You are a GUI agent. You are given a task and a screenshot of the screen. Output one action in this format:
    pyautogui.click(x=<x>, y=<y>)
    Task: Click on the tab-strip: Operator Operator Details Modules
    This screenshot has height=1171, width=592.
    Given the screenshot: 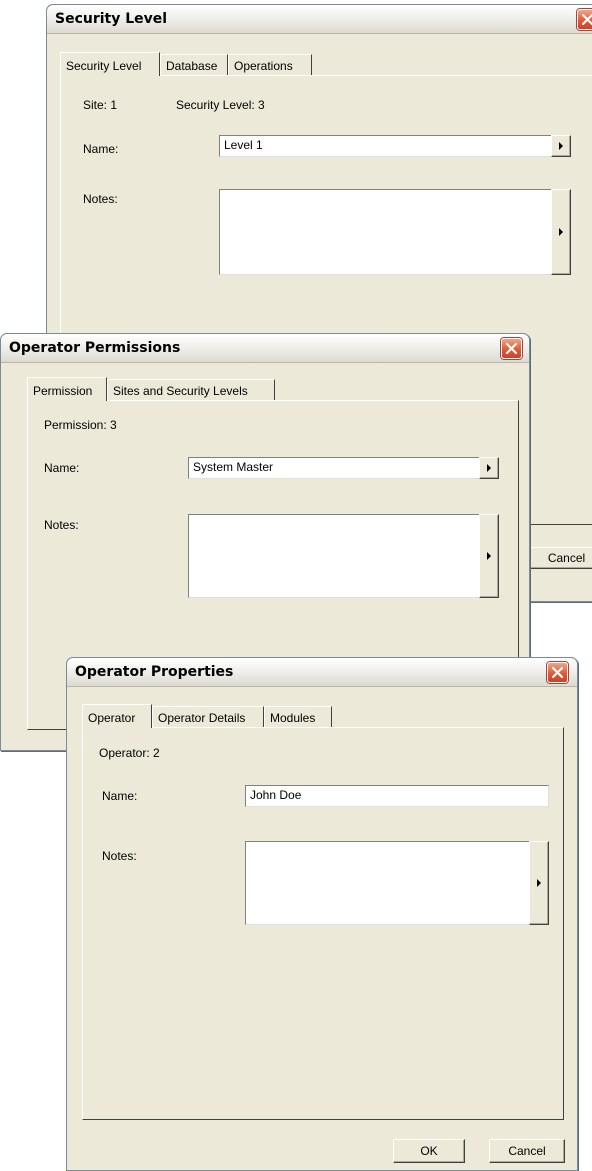 What is the action you would take?
    pyautogui.click(x=317, y=716)
    